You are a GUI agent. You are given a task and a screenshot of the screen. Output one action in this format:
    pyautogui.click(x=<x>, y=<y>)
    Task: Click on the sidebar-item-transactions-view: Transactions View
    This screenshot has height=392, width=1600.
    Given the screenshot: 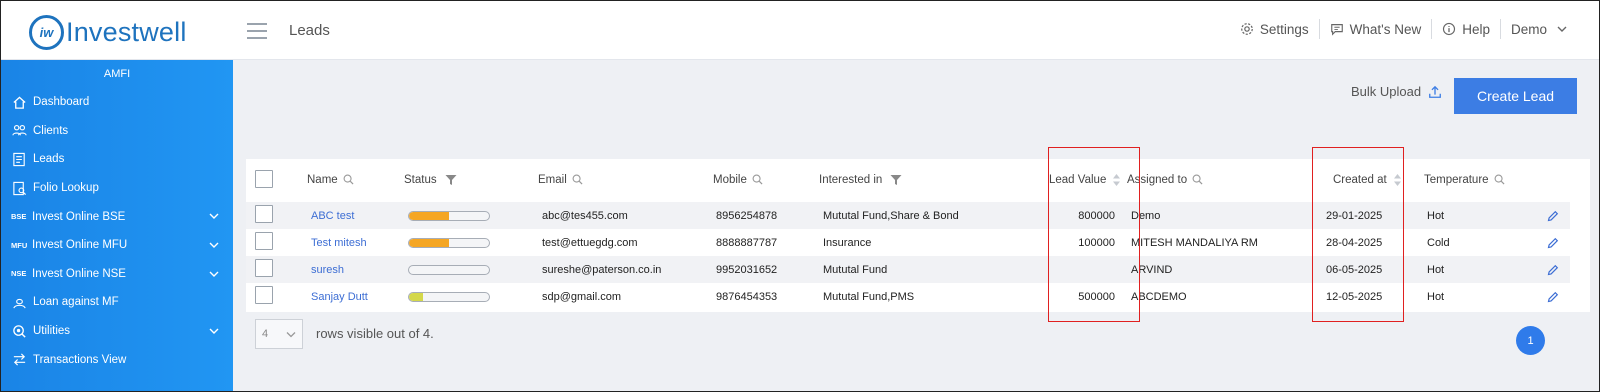 What is the action you would take?
    pyautogui.click(x=117, y=359)
    